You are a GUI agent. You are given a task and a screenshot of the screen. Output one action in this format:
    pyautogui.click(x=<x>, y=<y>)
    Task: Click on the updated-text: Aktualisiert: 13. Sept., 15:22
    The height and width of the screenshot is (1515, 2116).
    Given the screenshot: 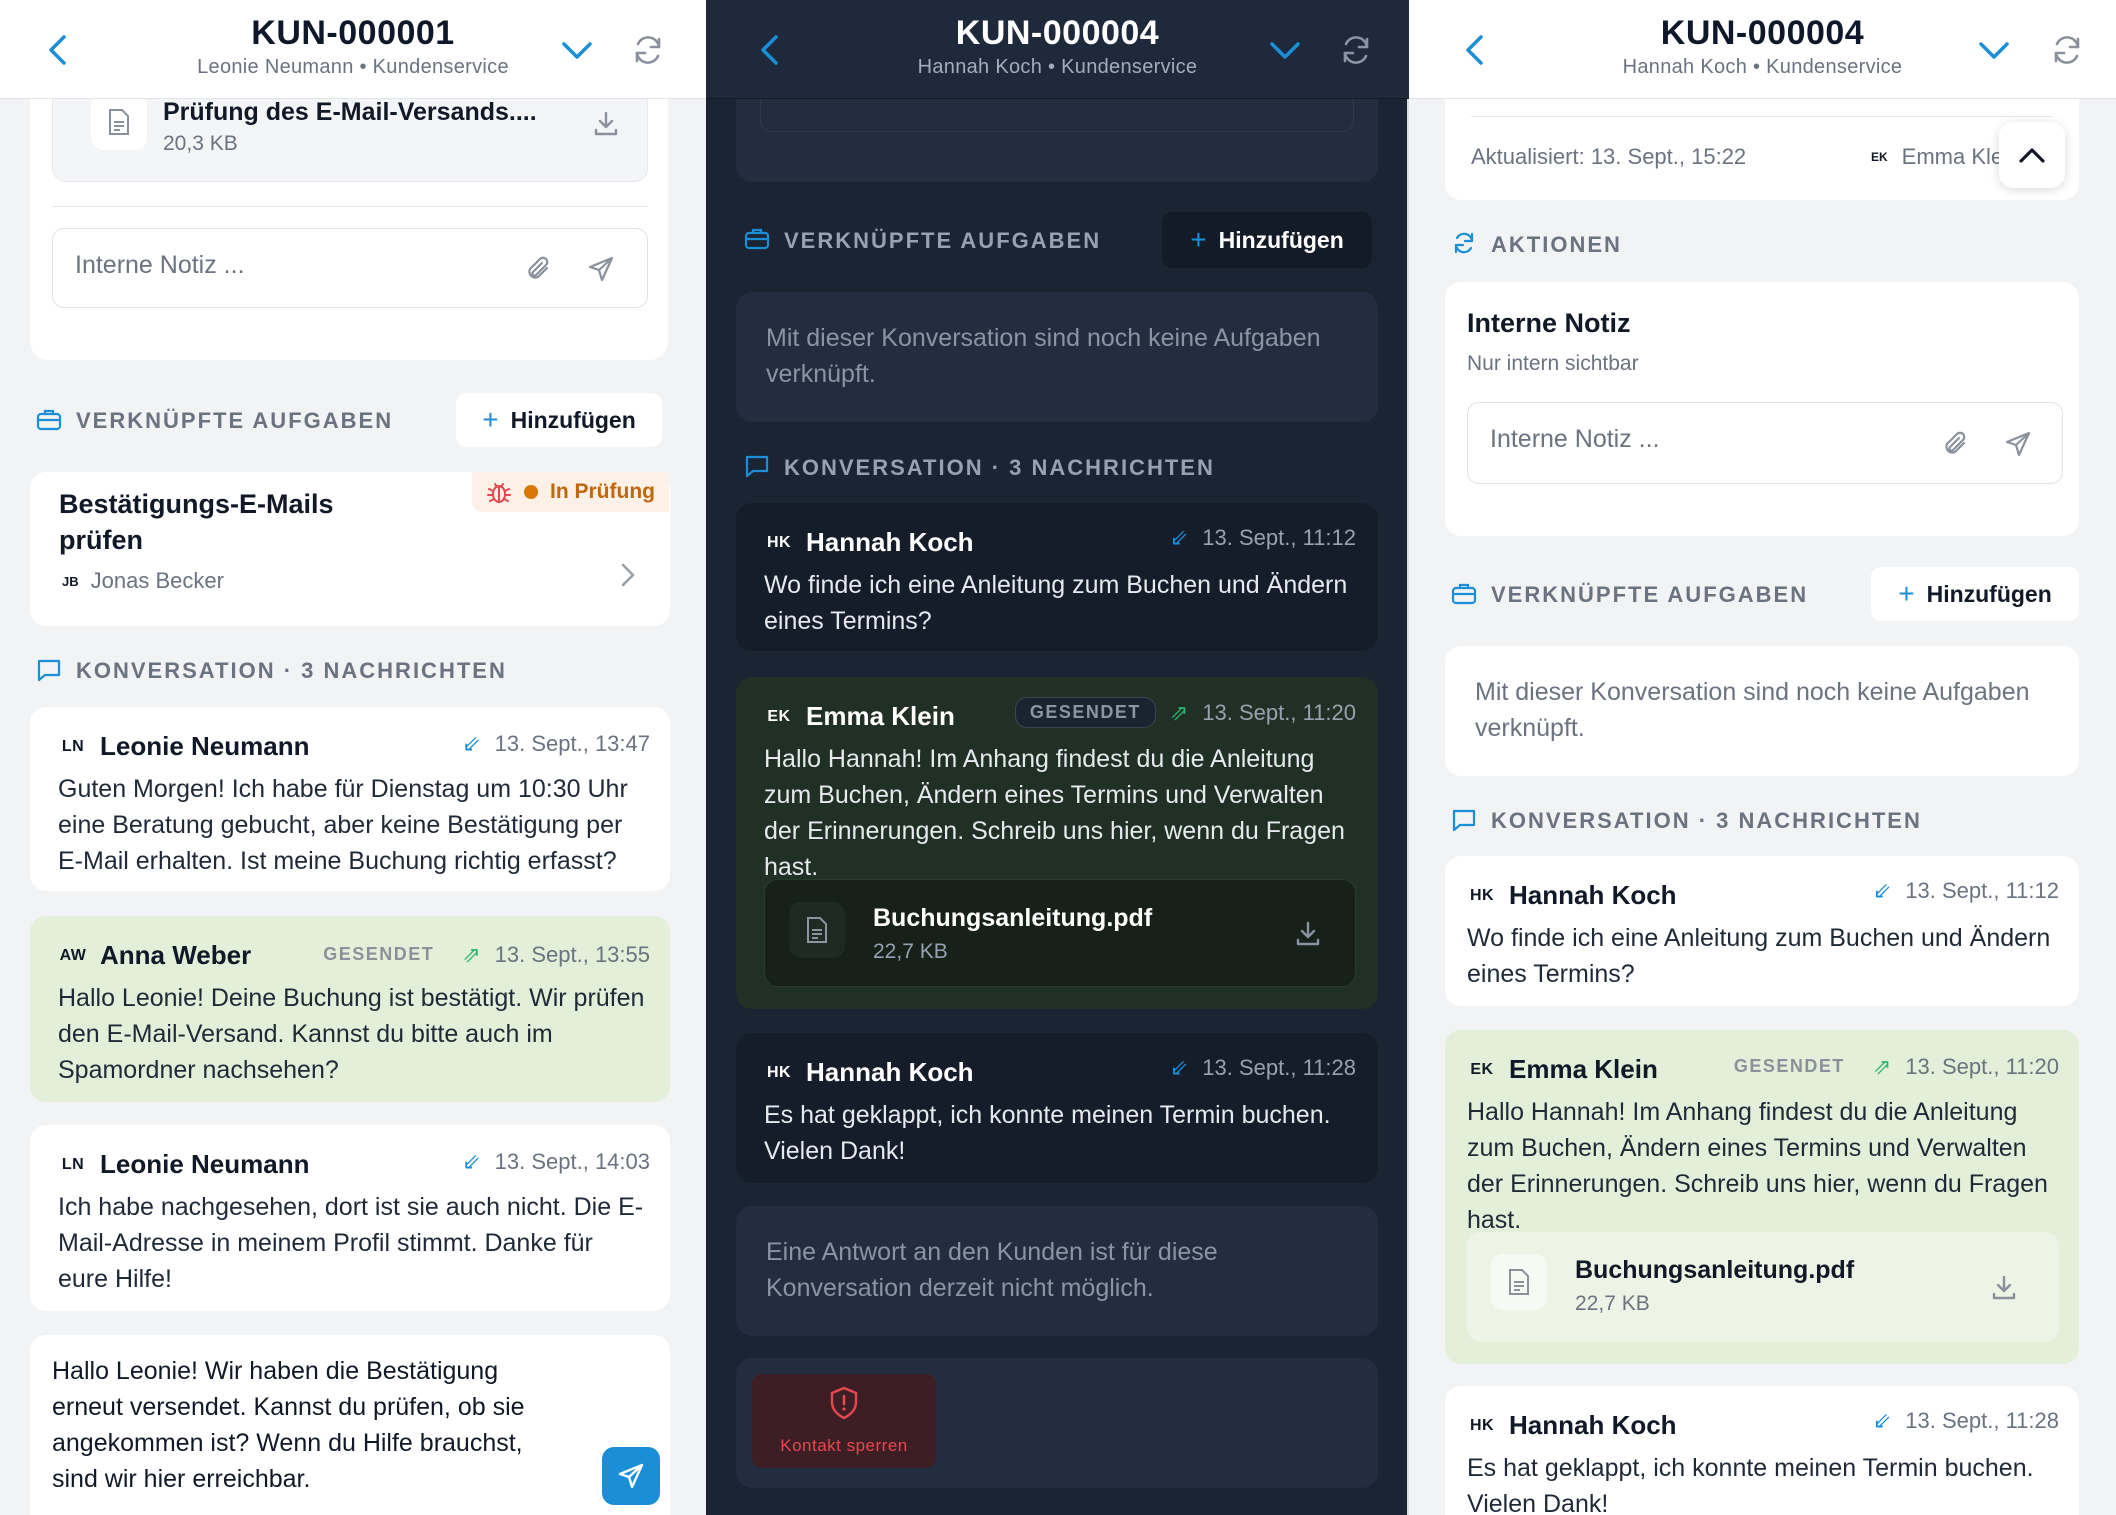 What is the action you would take?
    pyautogui.click(x=1609, y=156)
    